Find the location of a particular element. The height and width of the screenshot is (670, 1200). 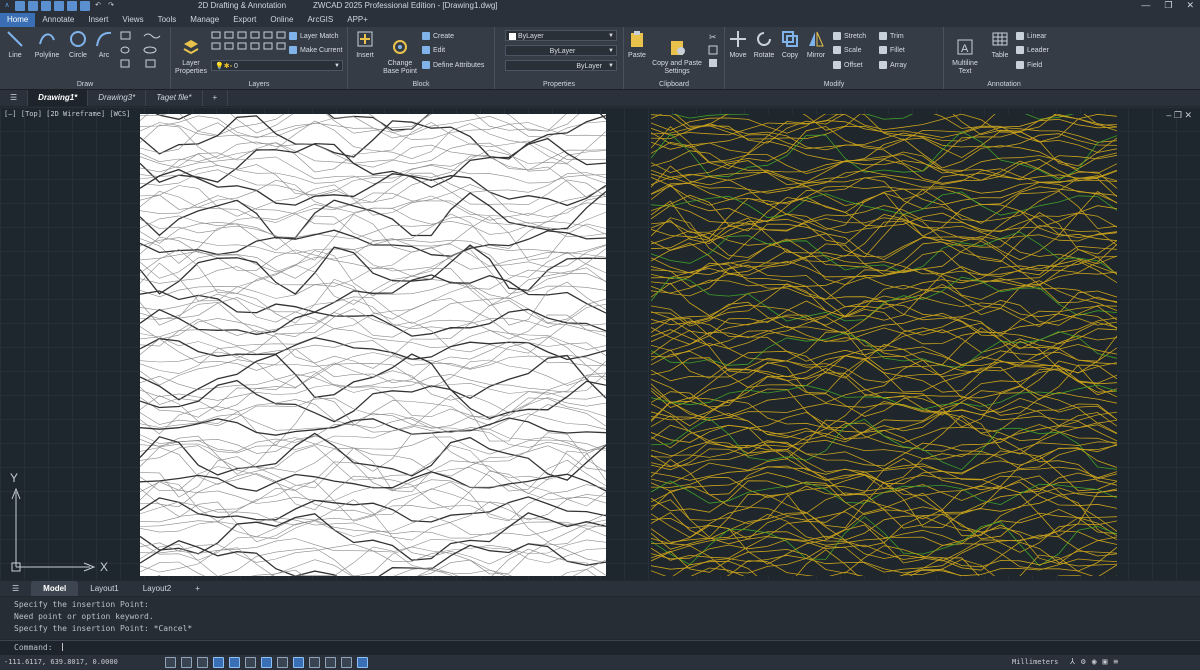

tab-insert: Insert is located at coordinates (98, 20).